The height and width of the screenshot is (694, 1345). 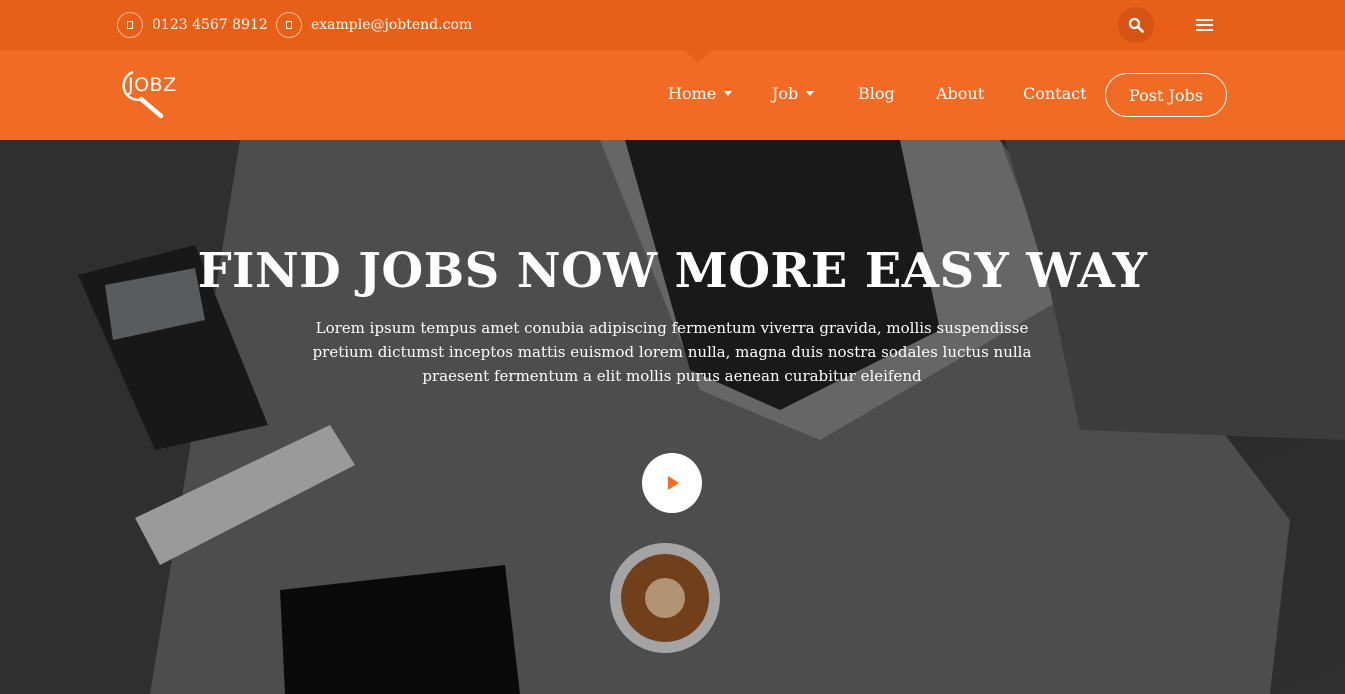 I want to click on nav-item-blog: Blog, so click(x=876, y=93).